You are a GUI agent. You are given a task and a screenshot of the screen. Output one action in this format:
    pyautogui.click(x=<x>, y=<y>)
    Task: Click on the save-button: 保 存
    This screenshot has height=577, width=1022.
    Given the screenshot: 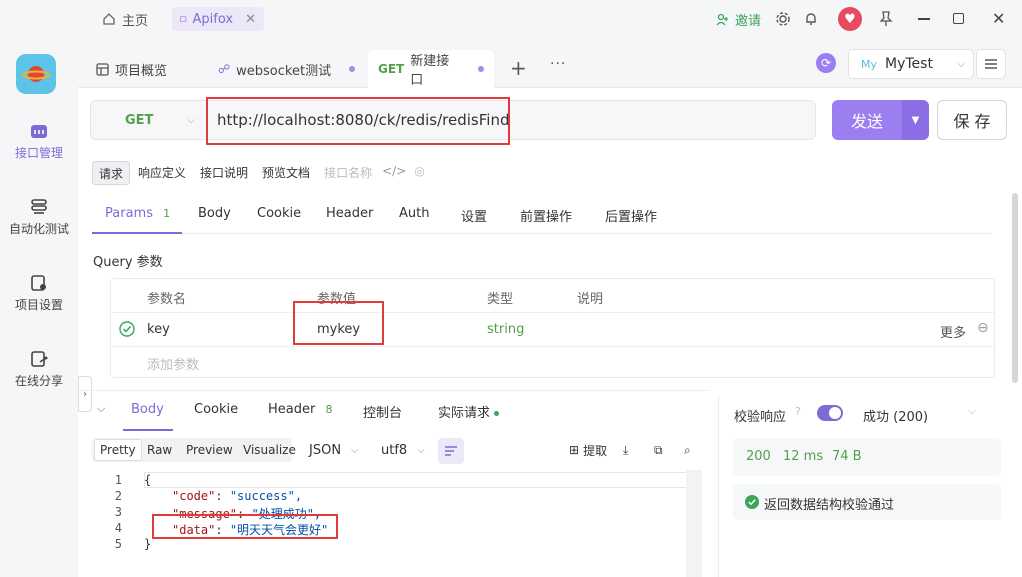 What is the action you would take?
    pyautogui.click(x=972, y=120)
    